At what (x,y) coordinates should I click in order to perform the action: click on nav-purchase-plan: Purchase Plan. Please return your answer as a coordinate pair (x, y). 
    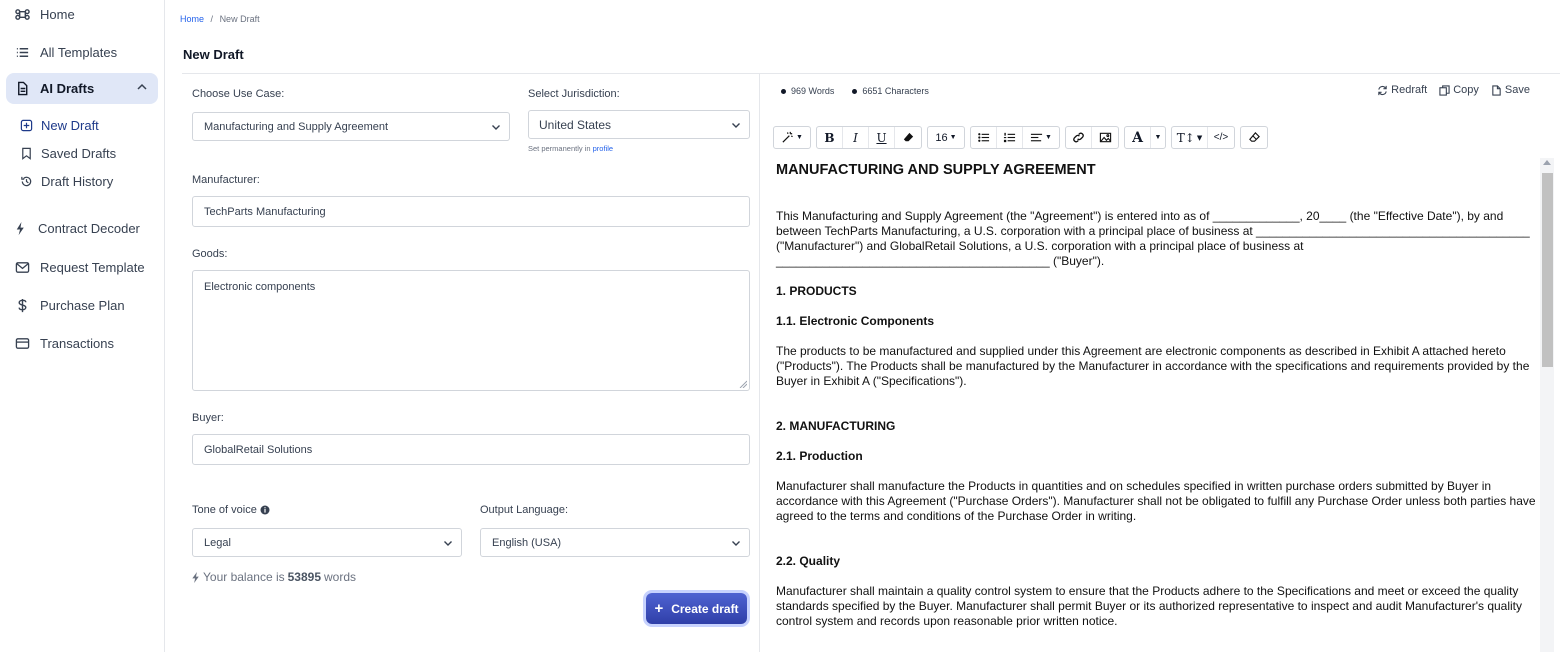
    Looking at the image, I should click on (96, 305).